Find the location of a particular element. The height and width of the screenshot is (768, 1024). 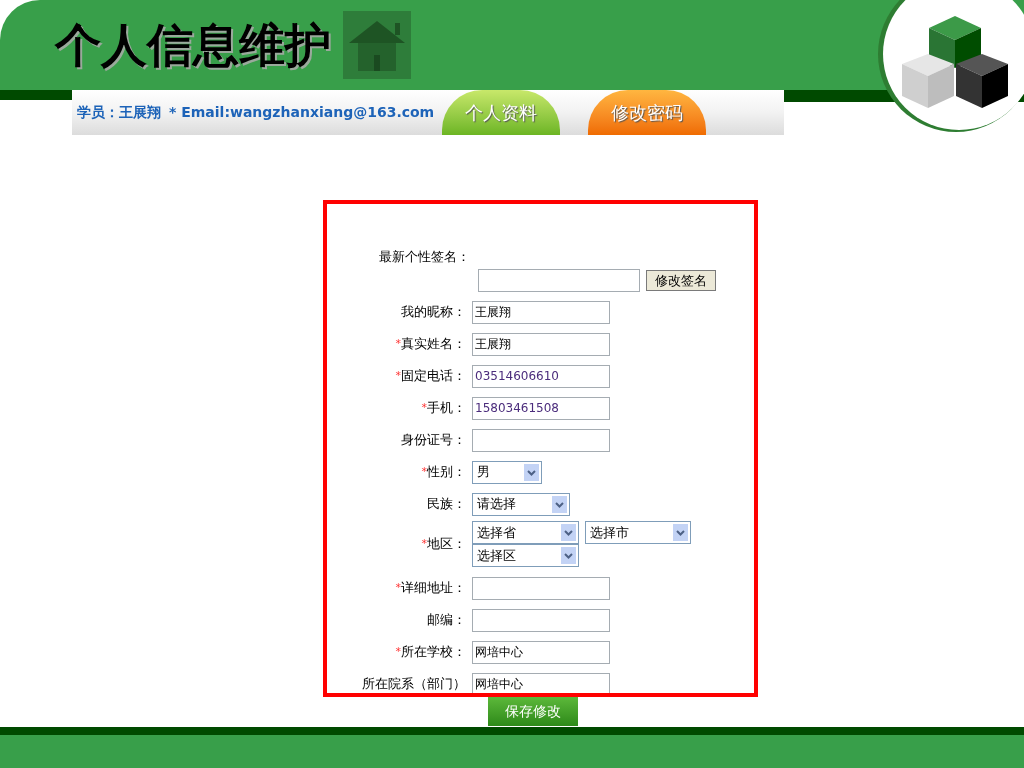

student-name: 学员：王展翔 is located at coordinates (119, 112).